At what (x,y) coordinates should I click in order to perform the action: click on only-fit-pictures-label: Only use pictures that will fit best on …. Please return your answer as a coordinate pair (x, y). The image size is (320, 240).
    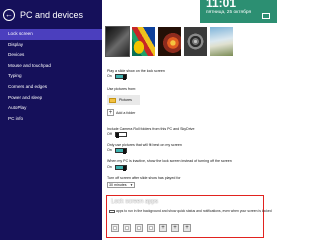
    Looking at the image, I should click on (144, 145).